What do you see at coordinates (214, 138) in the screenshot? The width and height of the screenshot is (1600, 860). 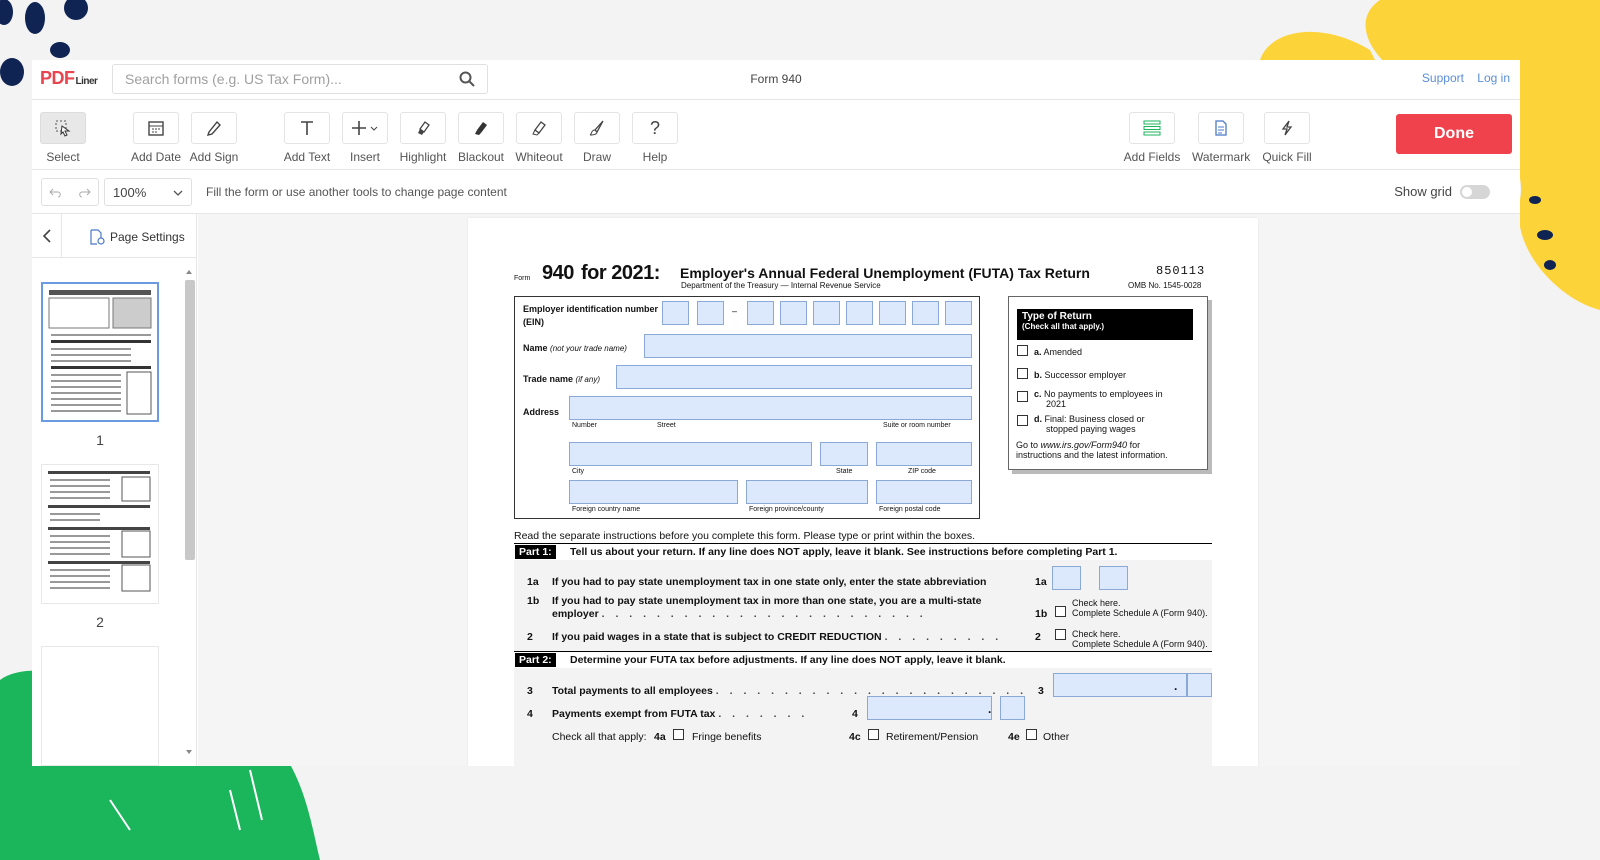 I see `add-sign-tool: Add Sign` at bounding box center [214, 138].